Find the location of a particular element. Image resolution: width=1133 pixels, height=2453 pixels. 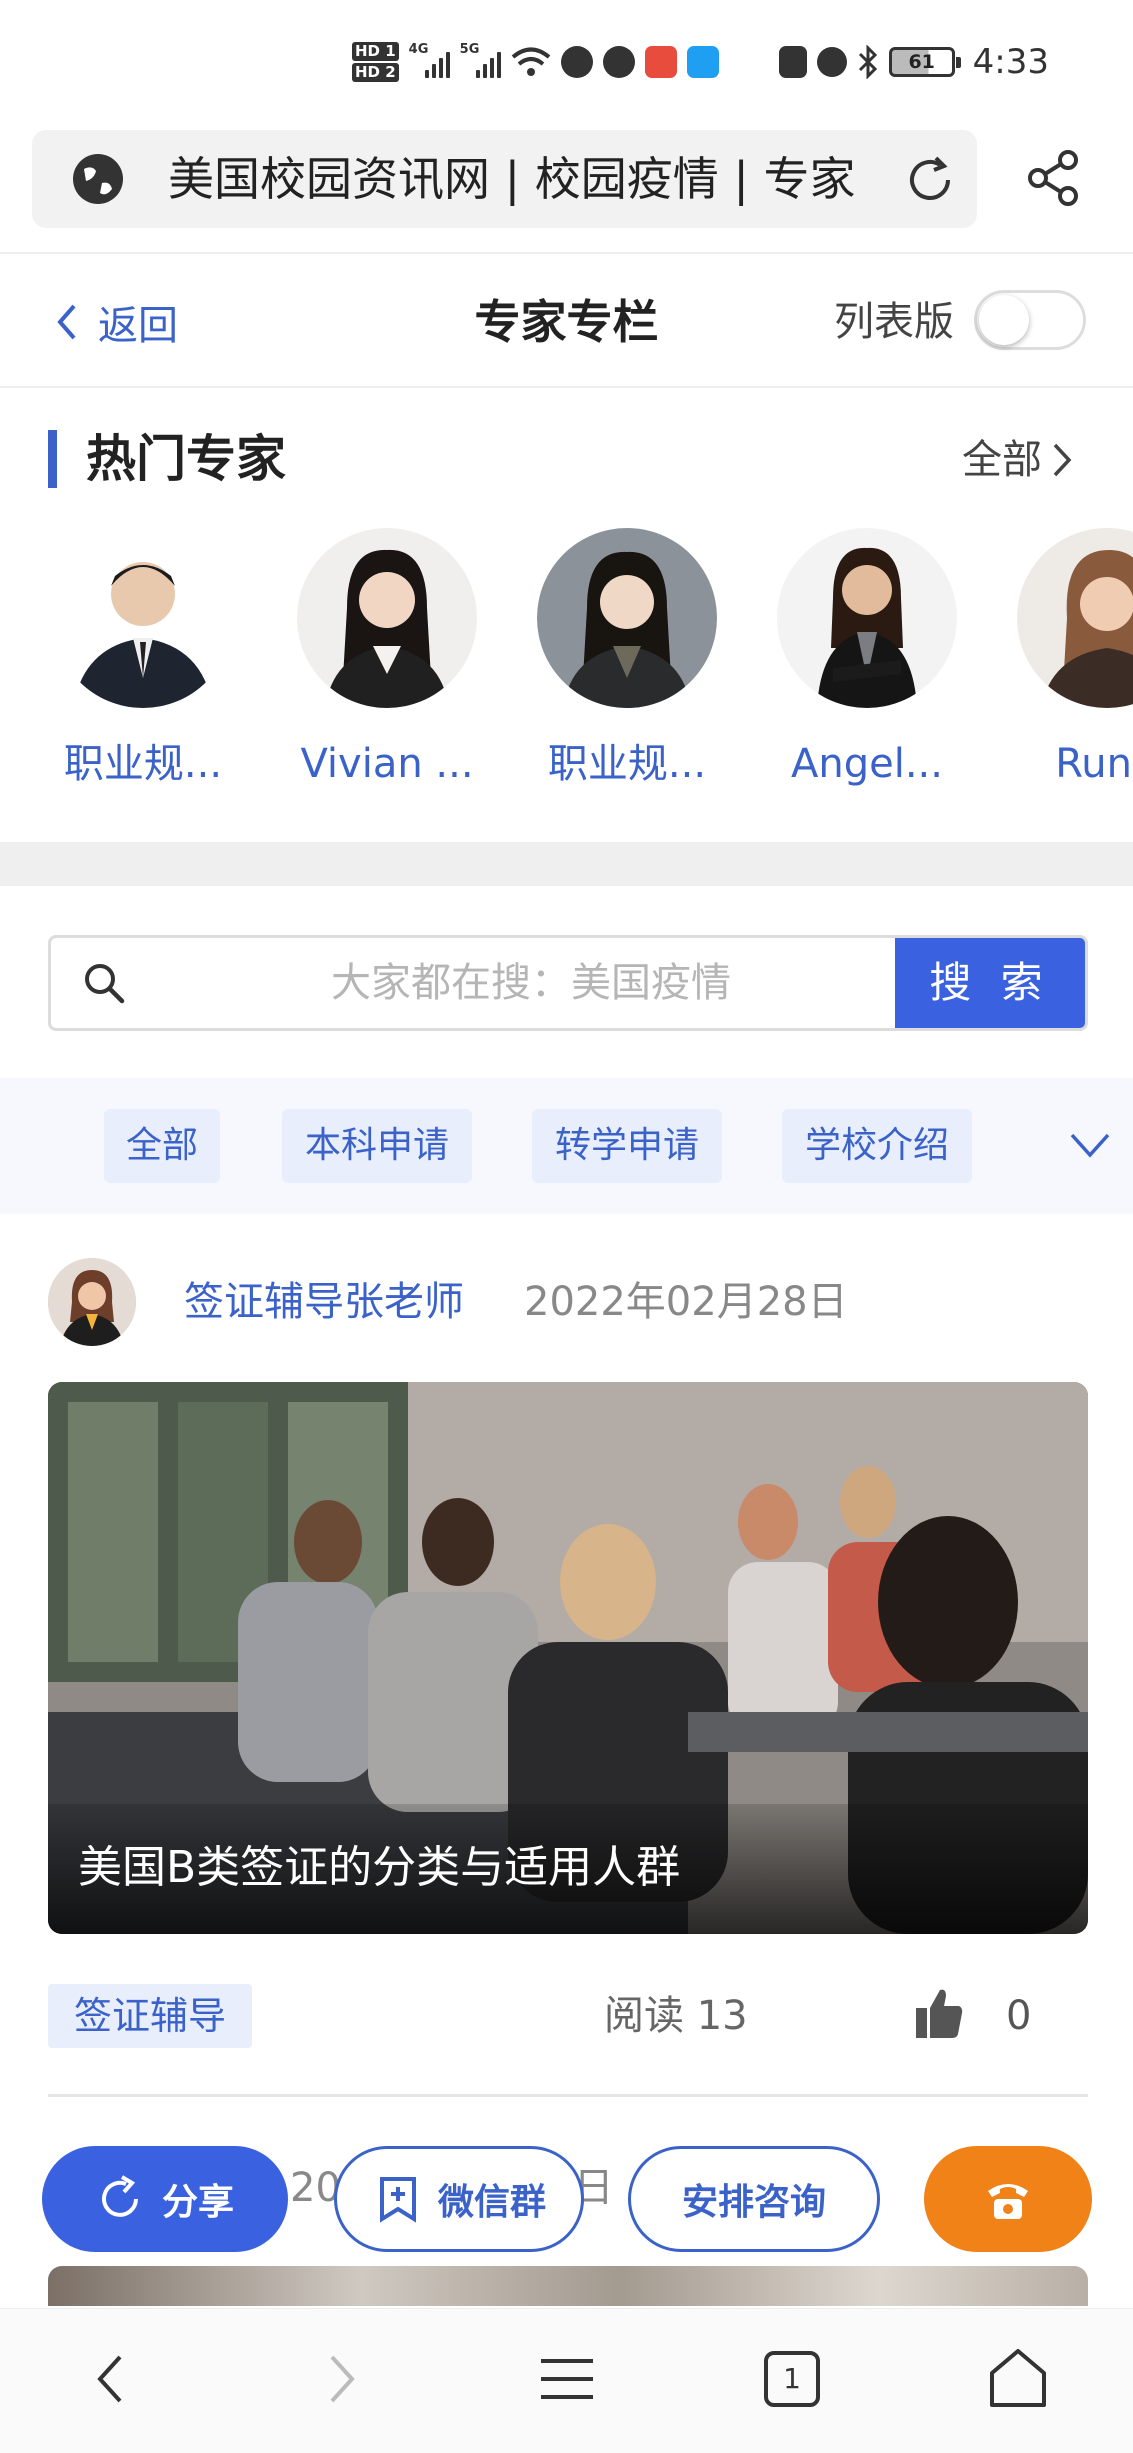

tab-undergrad-application: 本科申请 is located at coordinates (377, 1146).